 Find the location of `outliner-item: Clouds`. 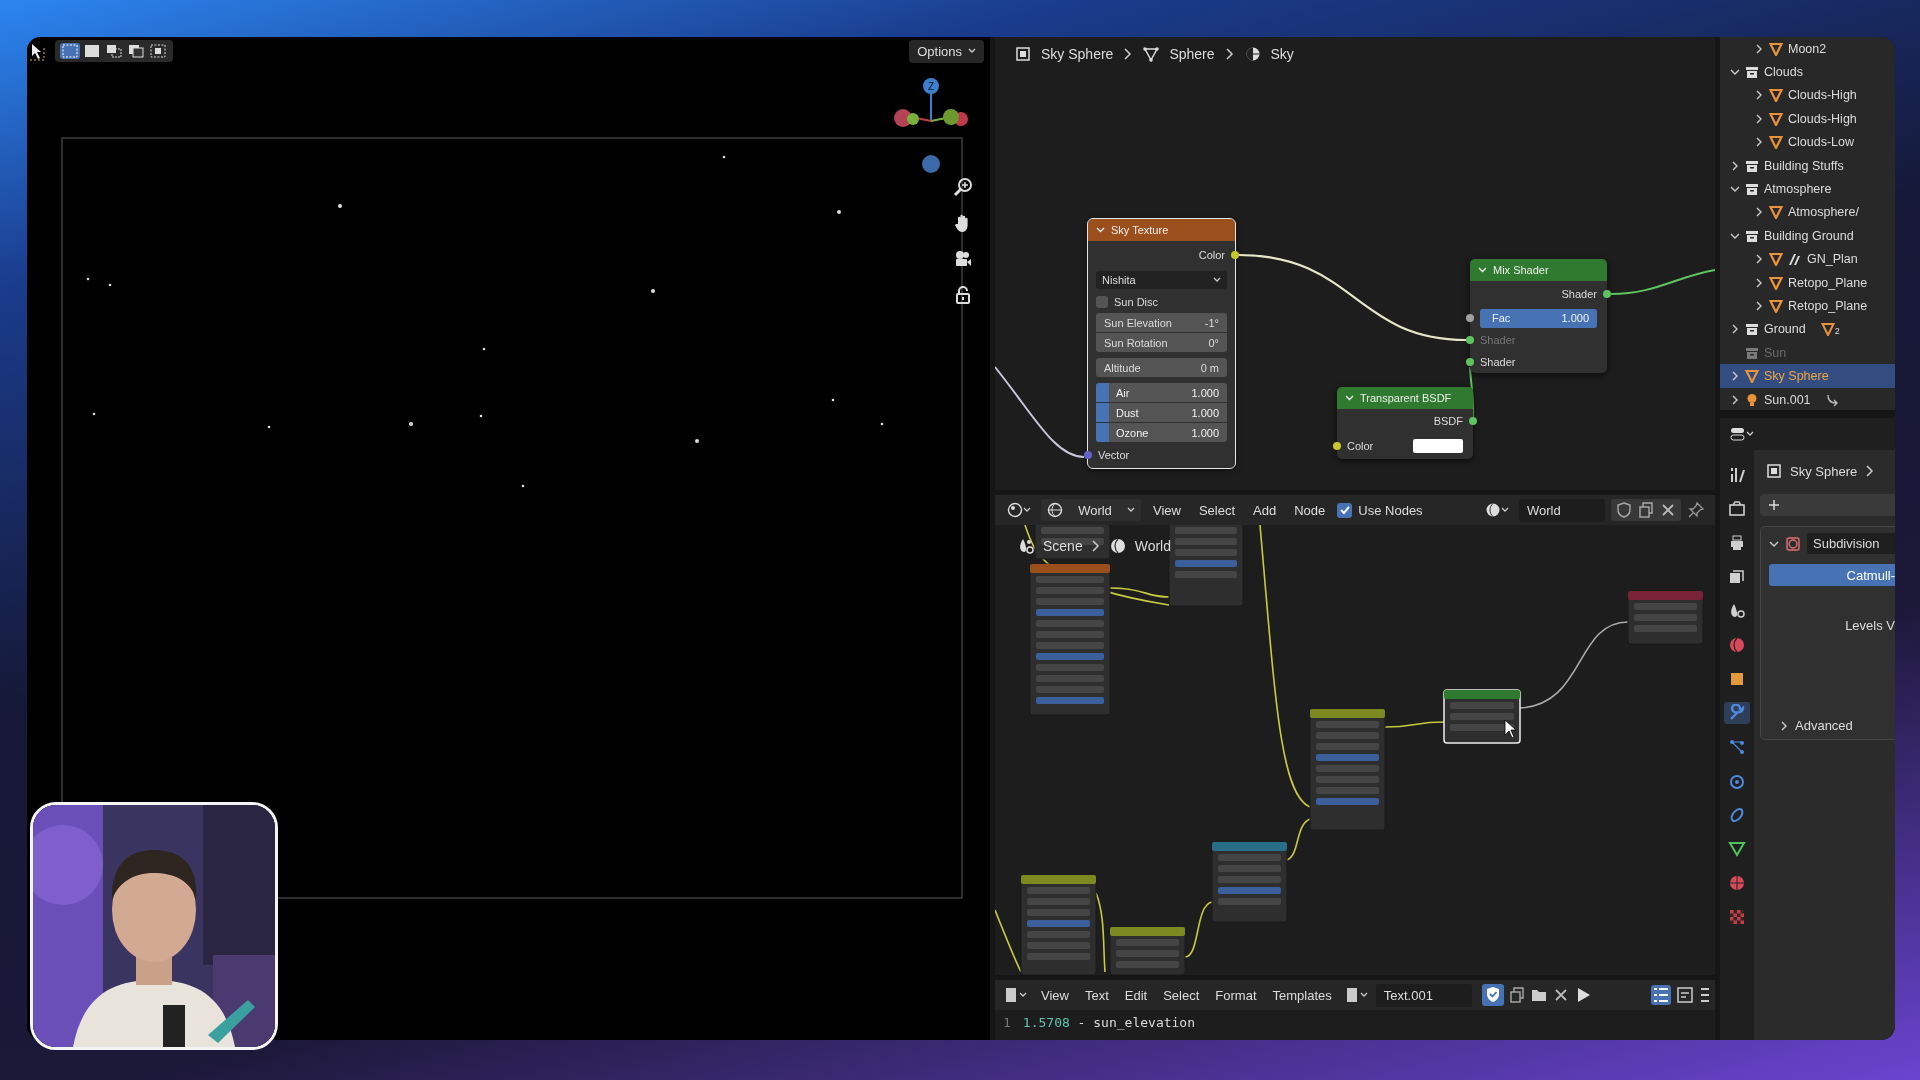

outliner-item: Clouds is located at coordinates (1807, 72).